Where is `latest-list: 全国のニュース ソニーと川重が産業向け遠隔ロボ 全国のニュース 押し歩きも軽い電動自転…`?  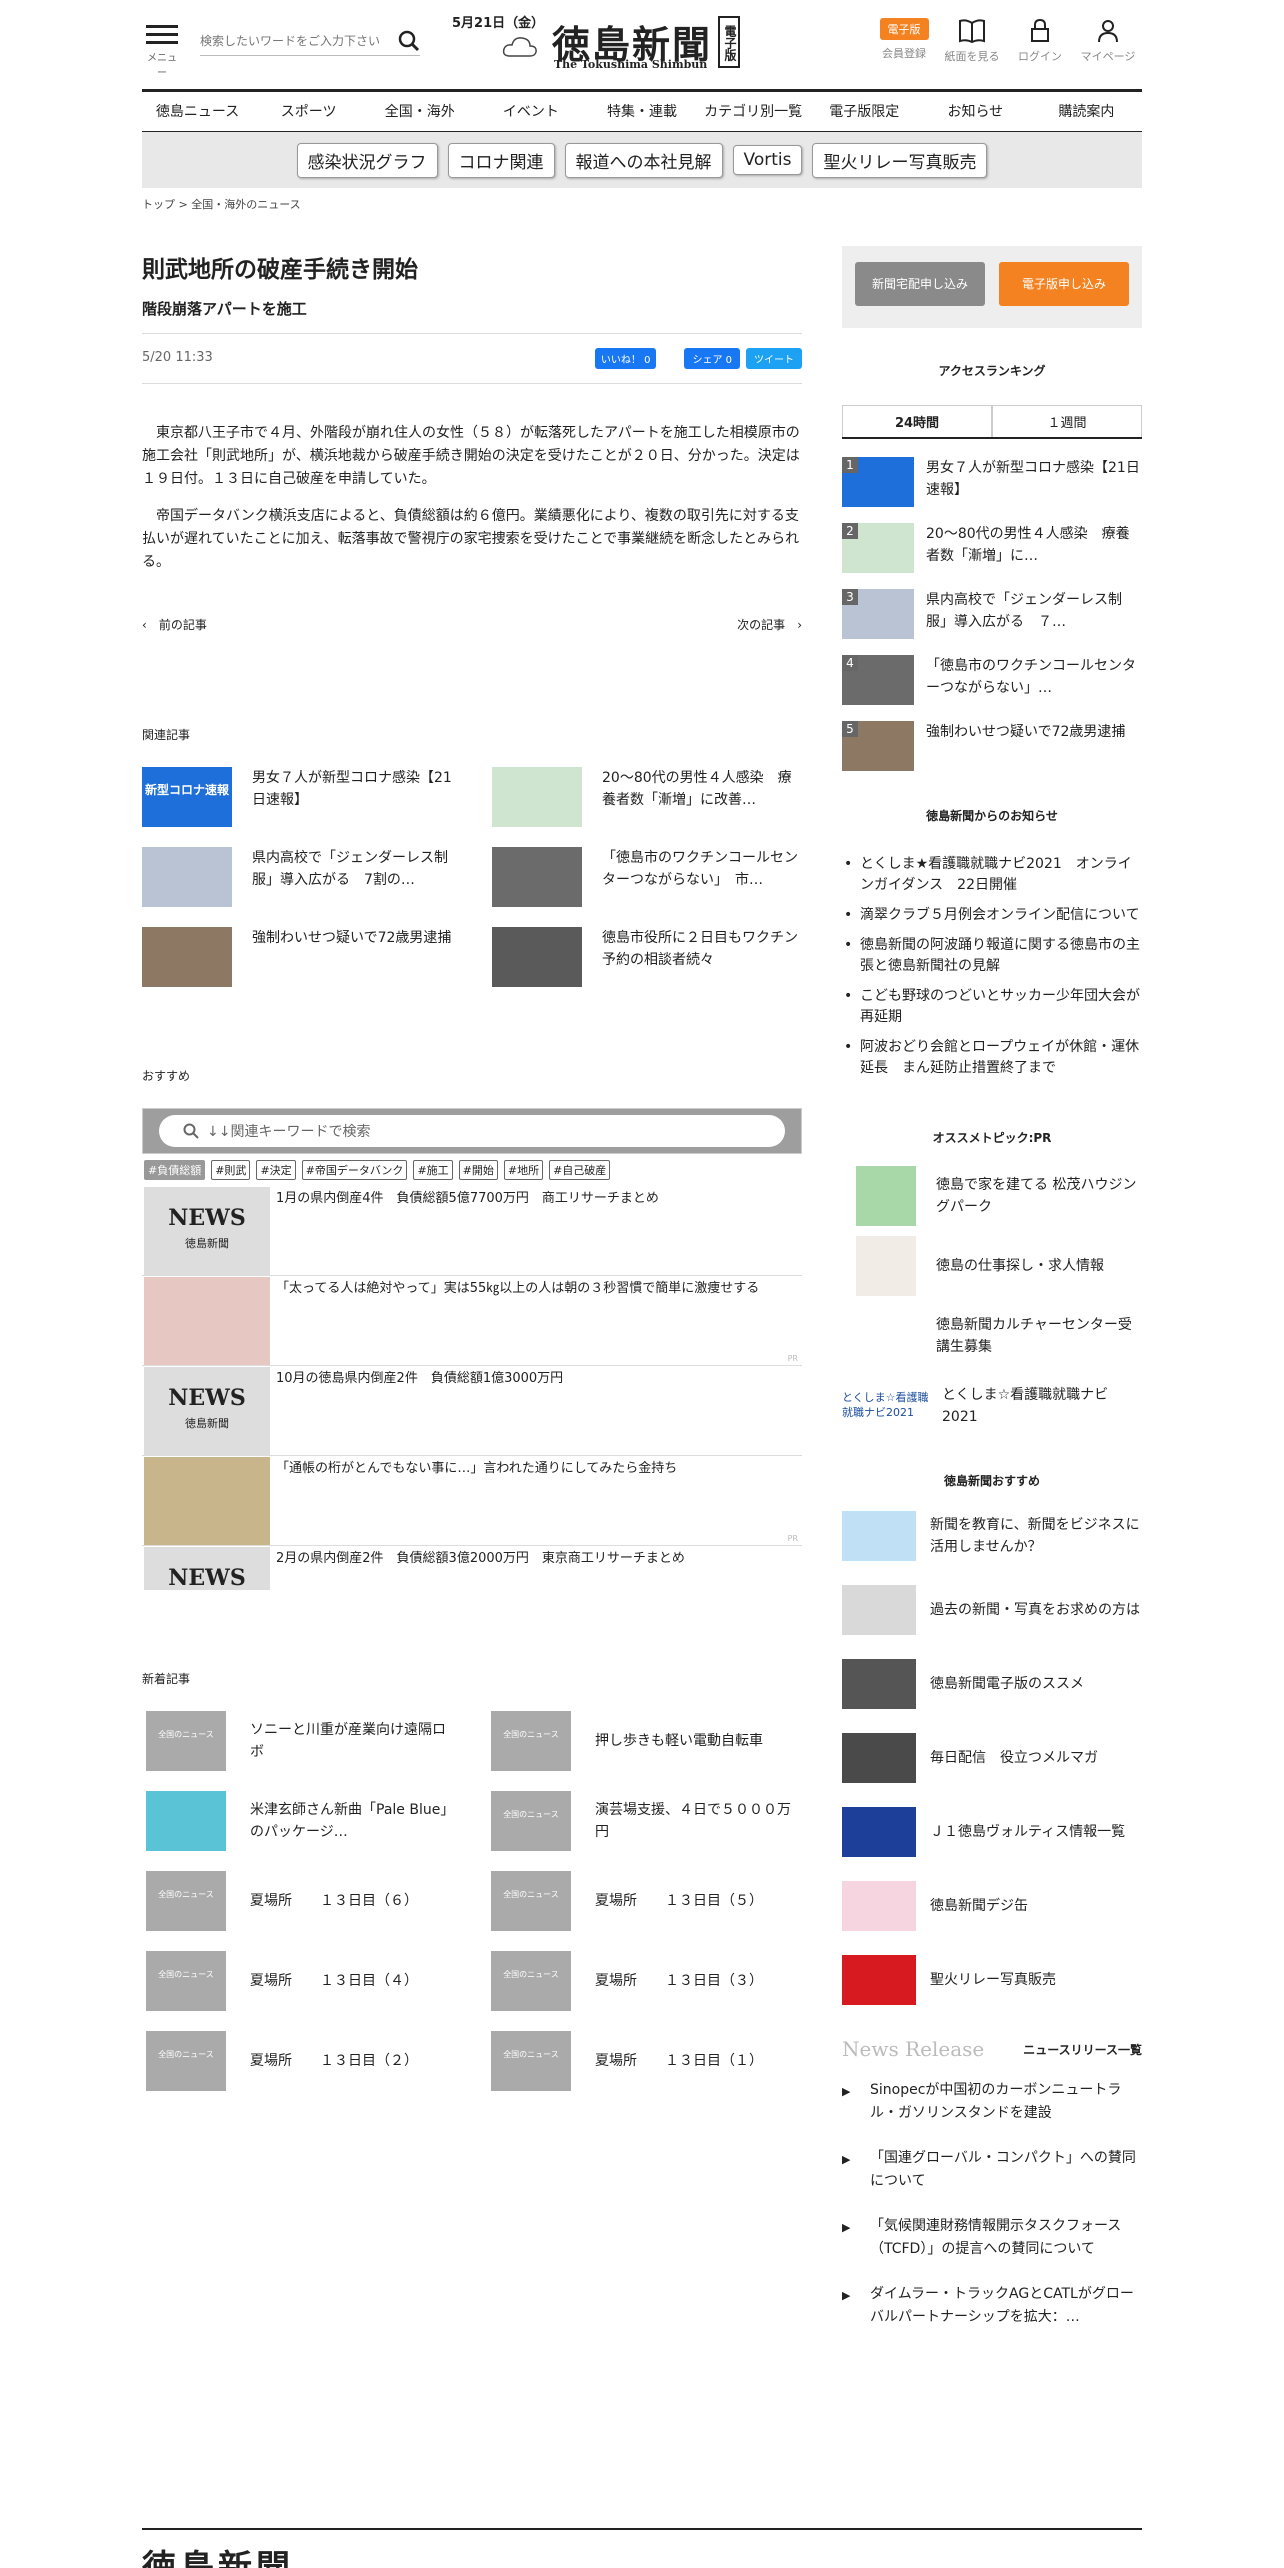 latest-list: 全国のニュース ソニーと川重が産業向け遠隔ロボ 全国のニュース 押し歩きも軽い電動自転… is located at coordinates (472, 1901).